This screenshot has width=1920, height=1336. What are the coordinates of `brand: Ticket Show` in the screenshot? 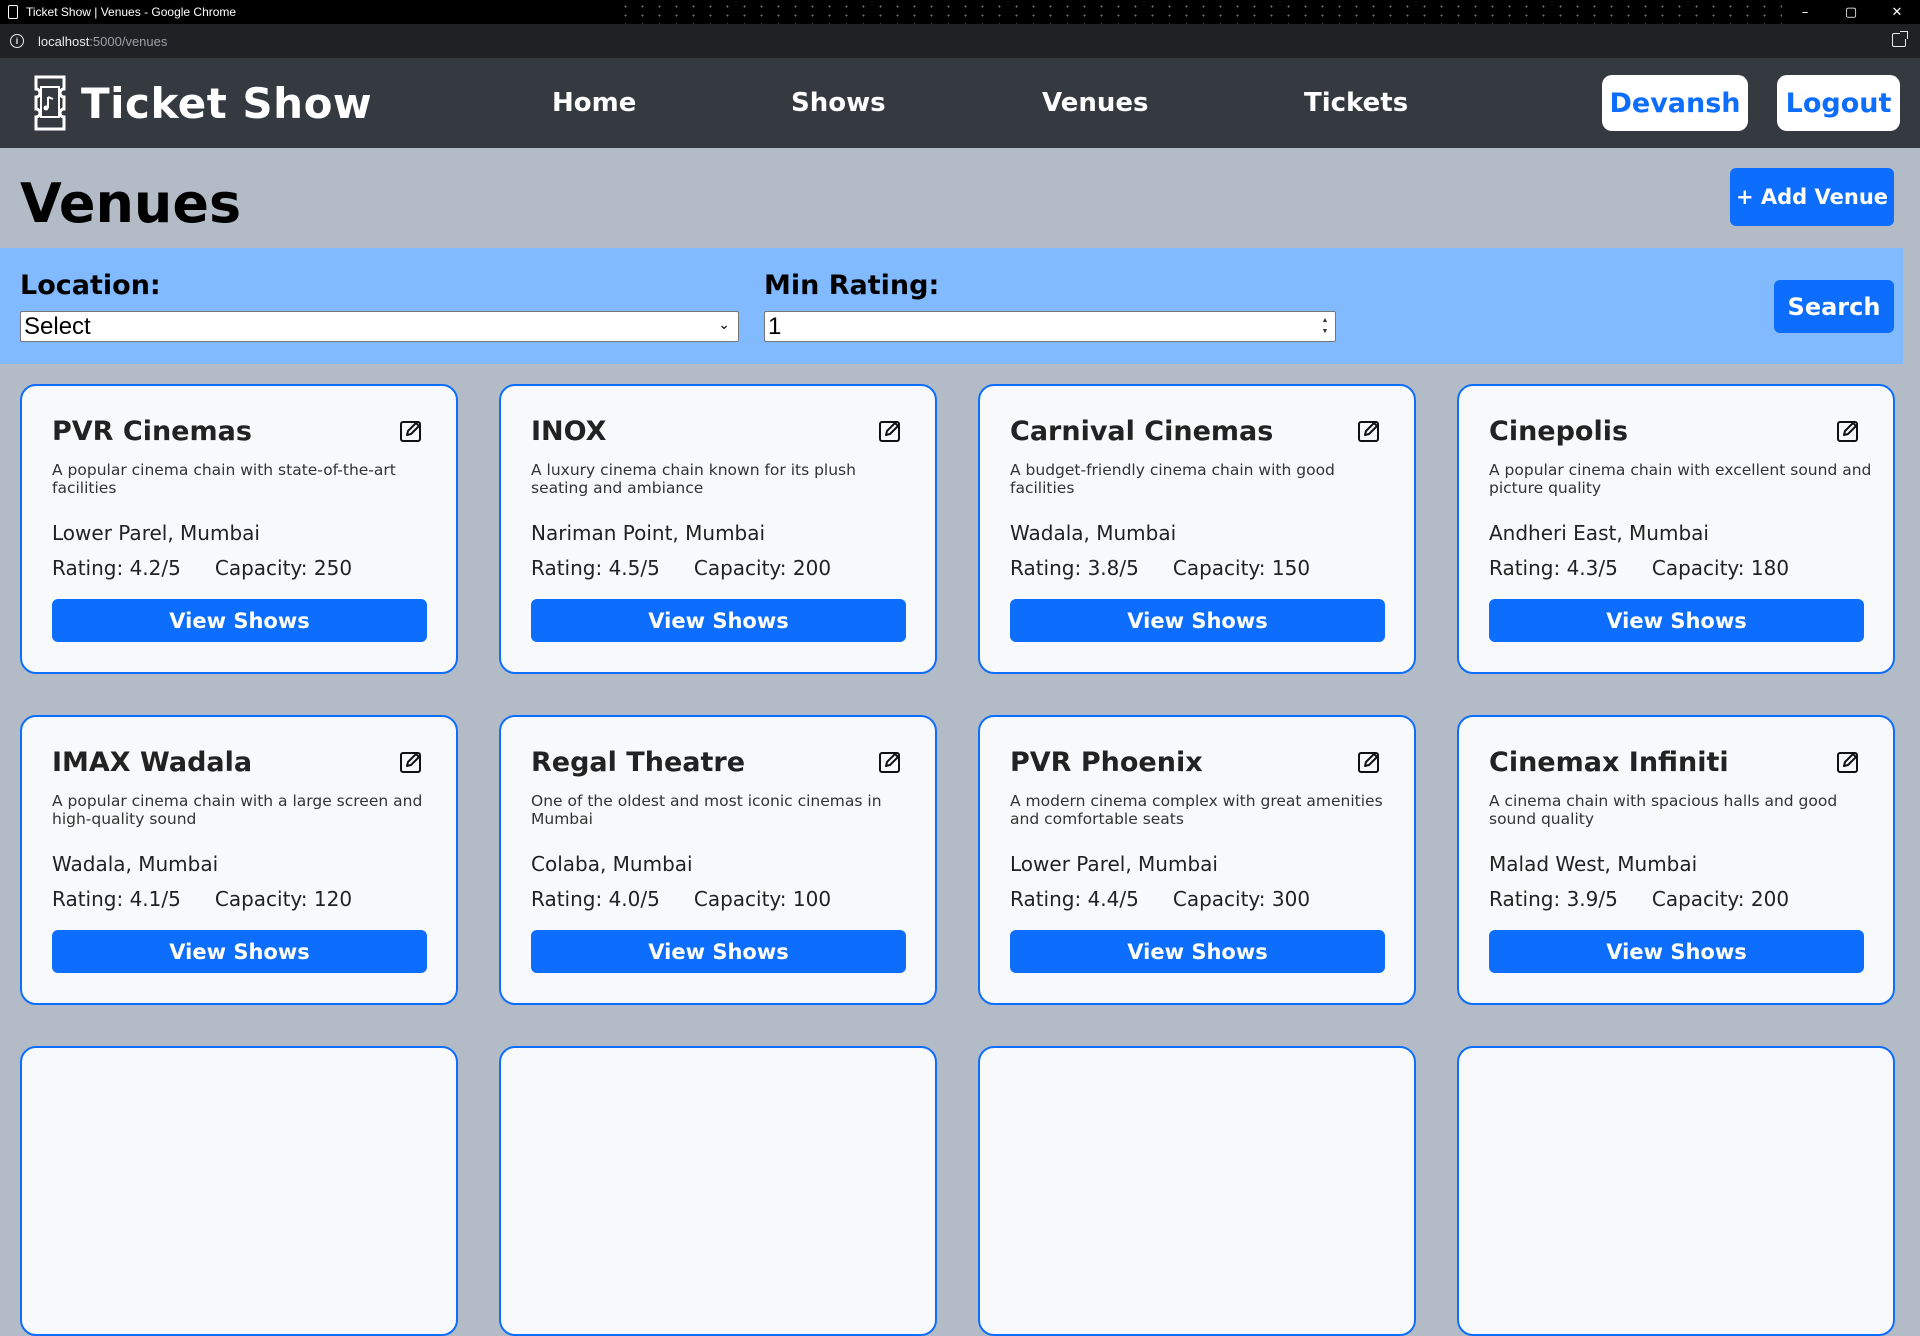 It's located at (202, 103).